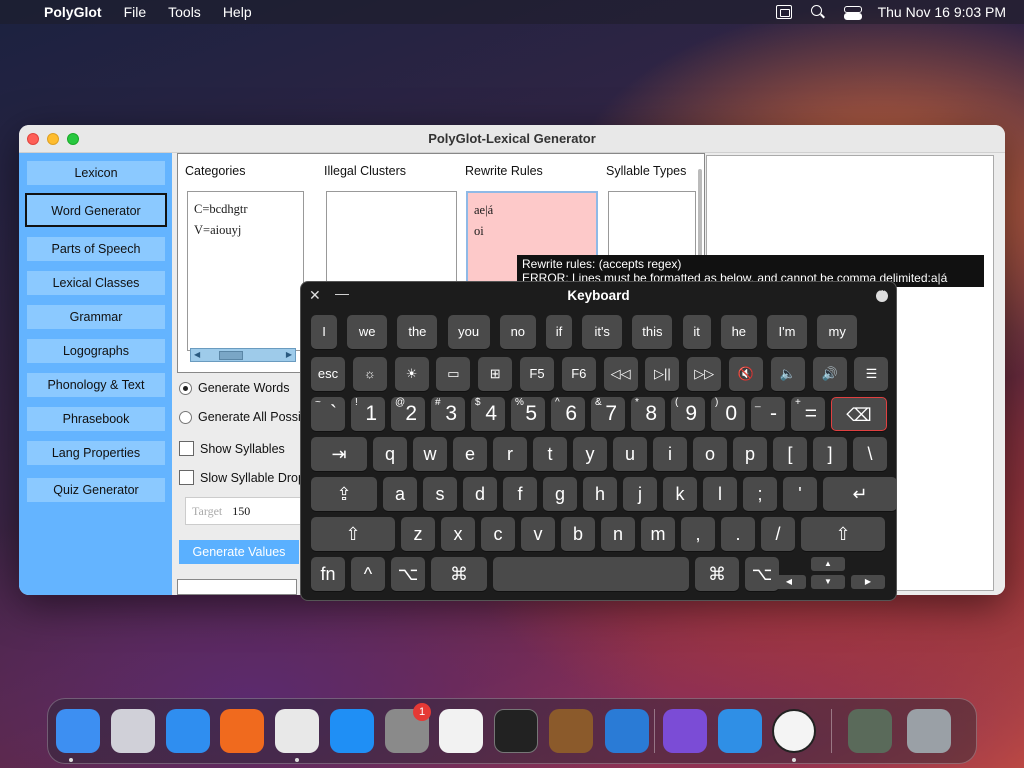 The image size is (1024, 768). Describe the element at coordinates (96, 173) in the screenshot. I see `sidebar-item-lexicon: Lexicon` at that location.